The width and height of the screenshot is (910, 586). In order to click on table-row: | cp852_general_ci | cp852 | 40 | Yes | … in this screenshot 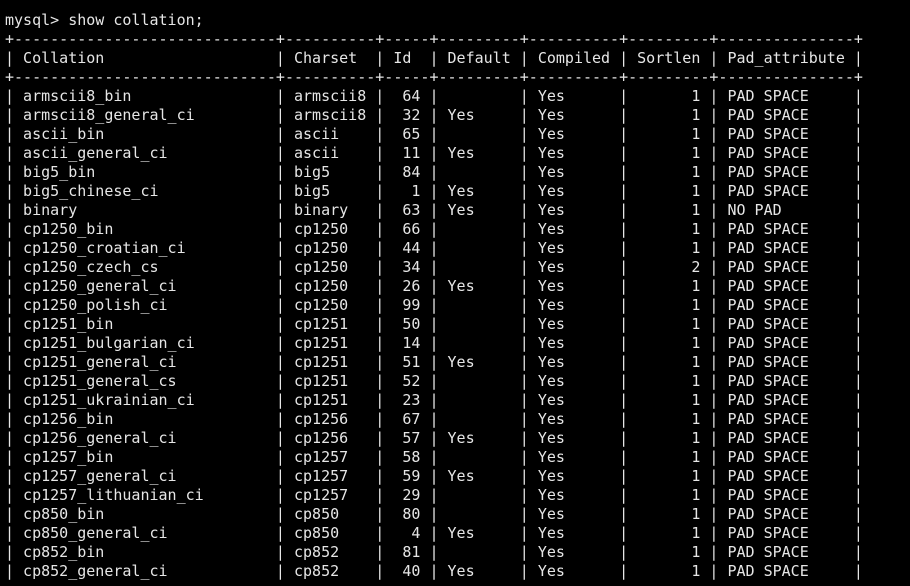, I will do `click(434, 571)`.